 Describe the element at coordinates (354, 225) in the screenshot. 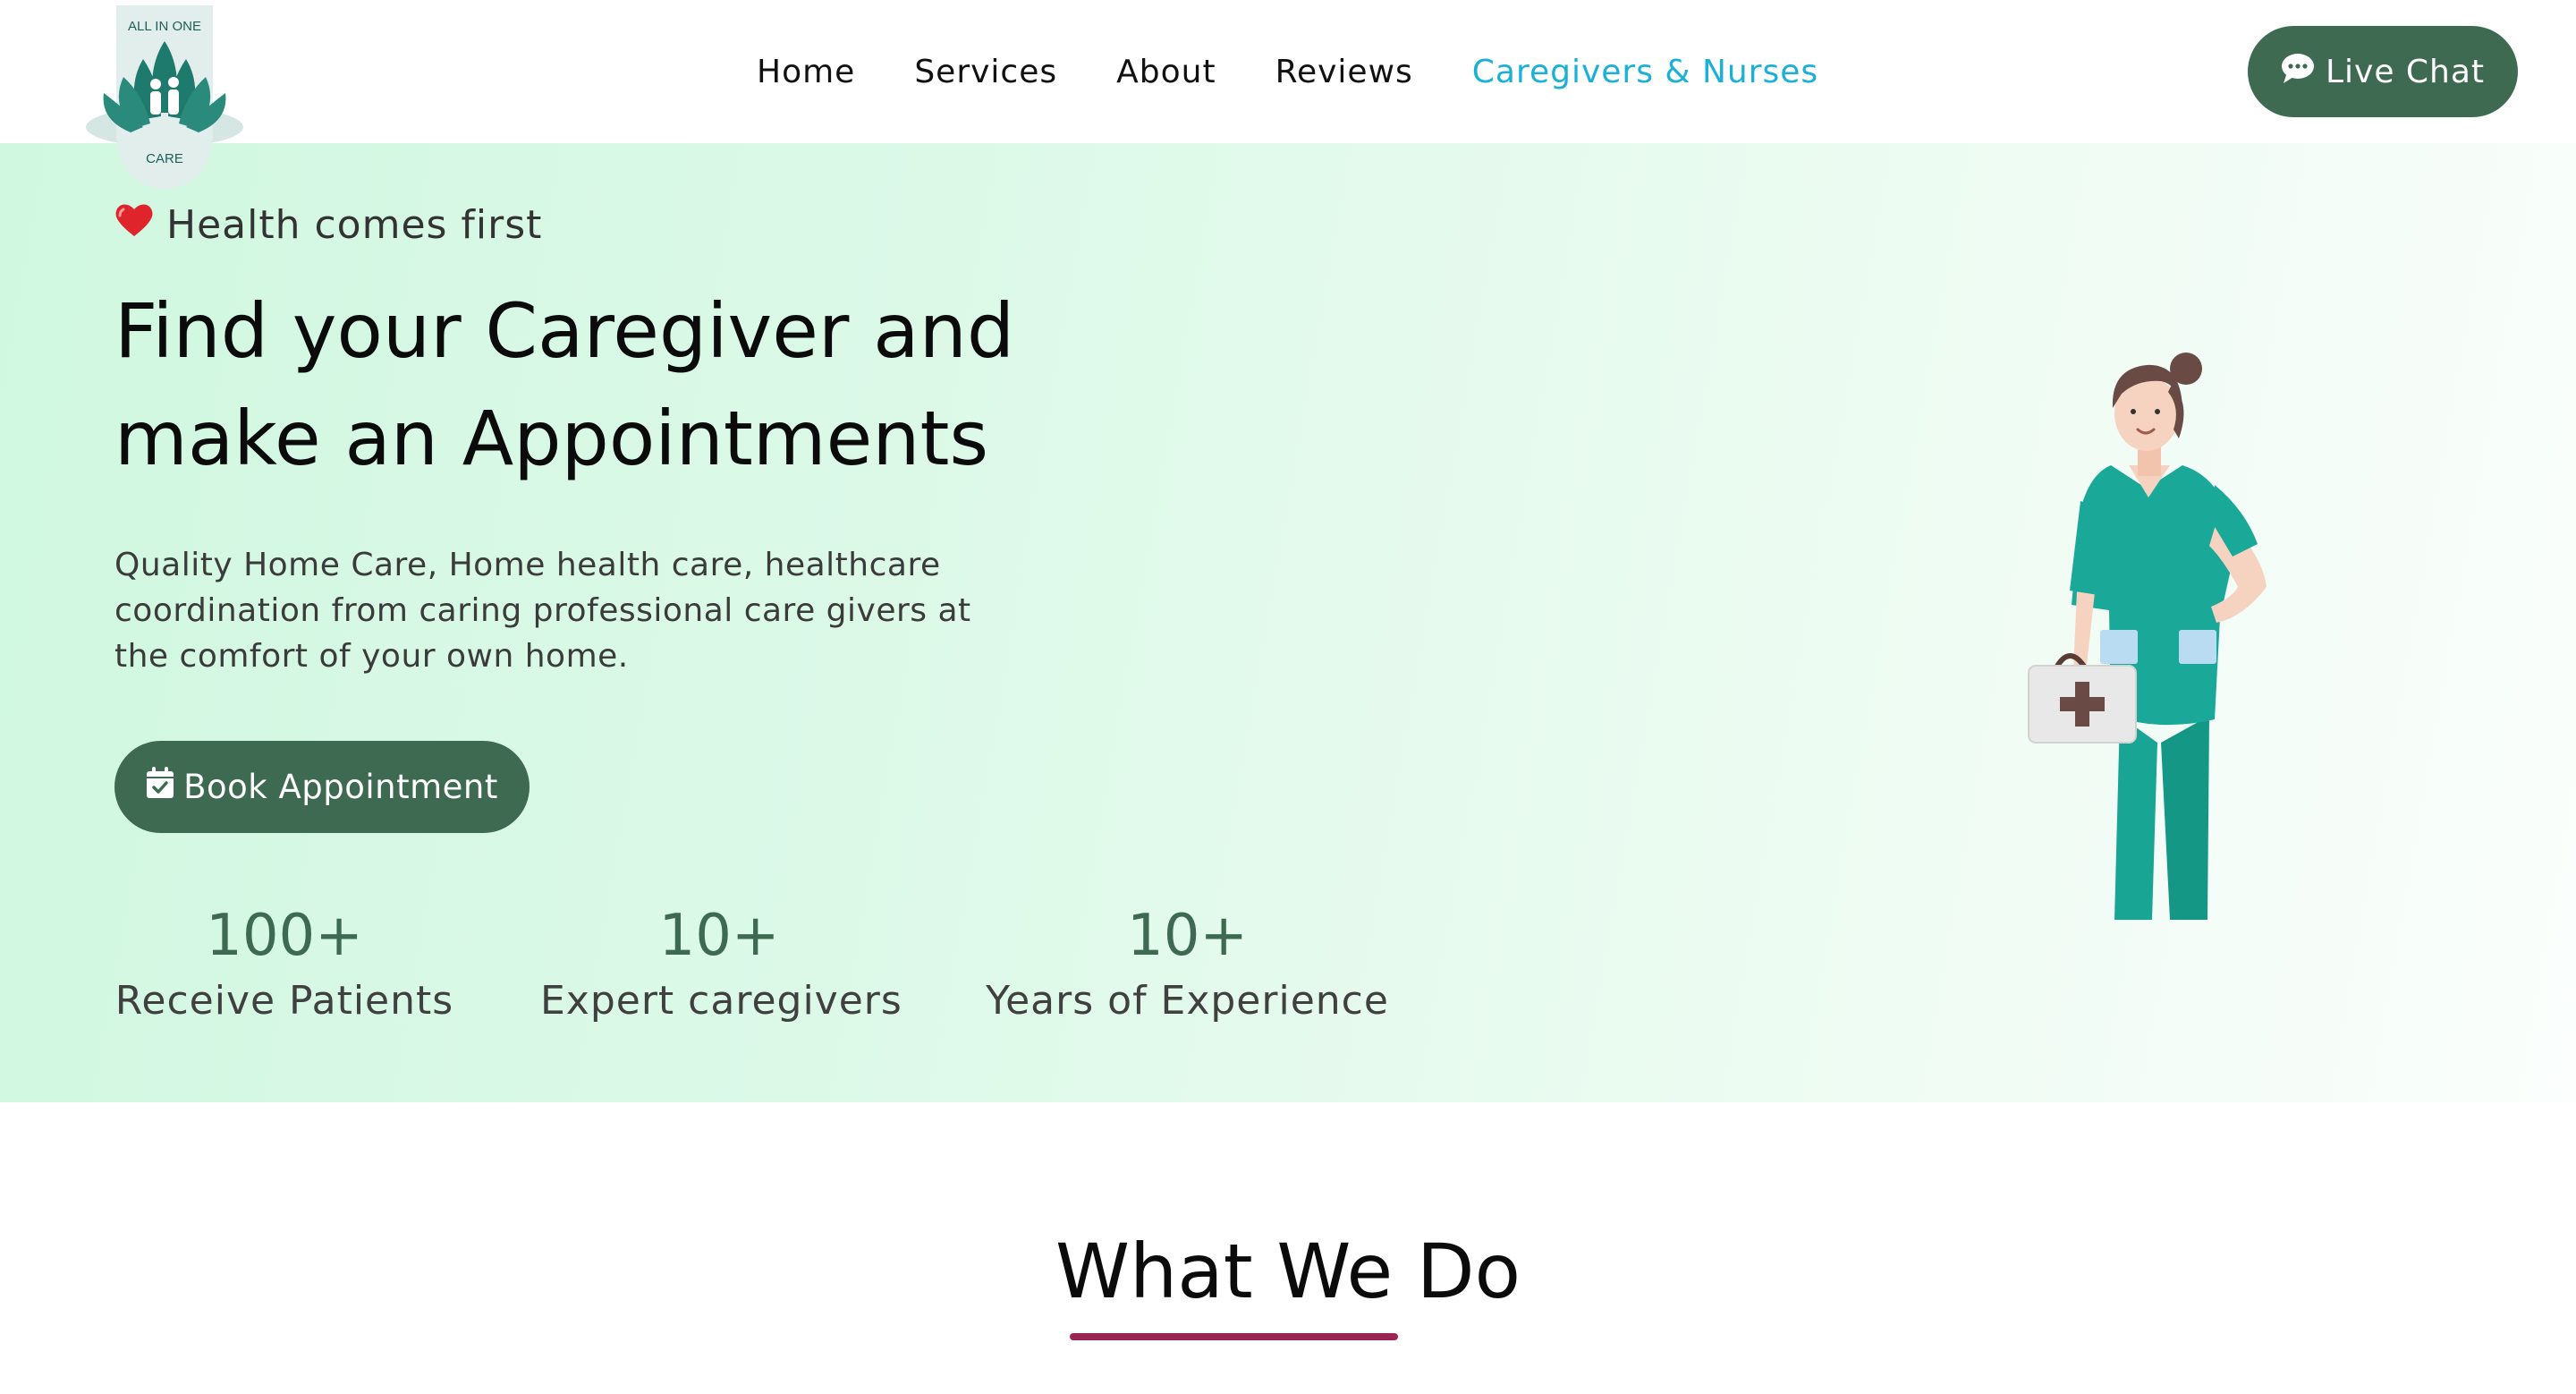

I see `tagline-text: Health comes first` at that location.